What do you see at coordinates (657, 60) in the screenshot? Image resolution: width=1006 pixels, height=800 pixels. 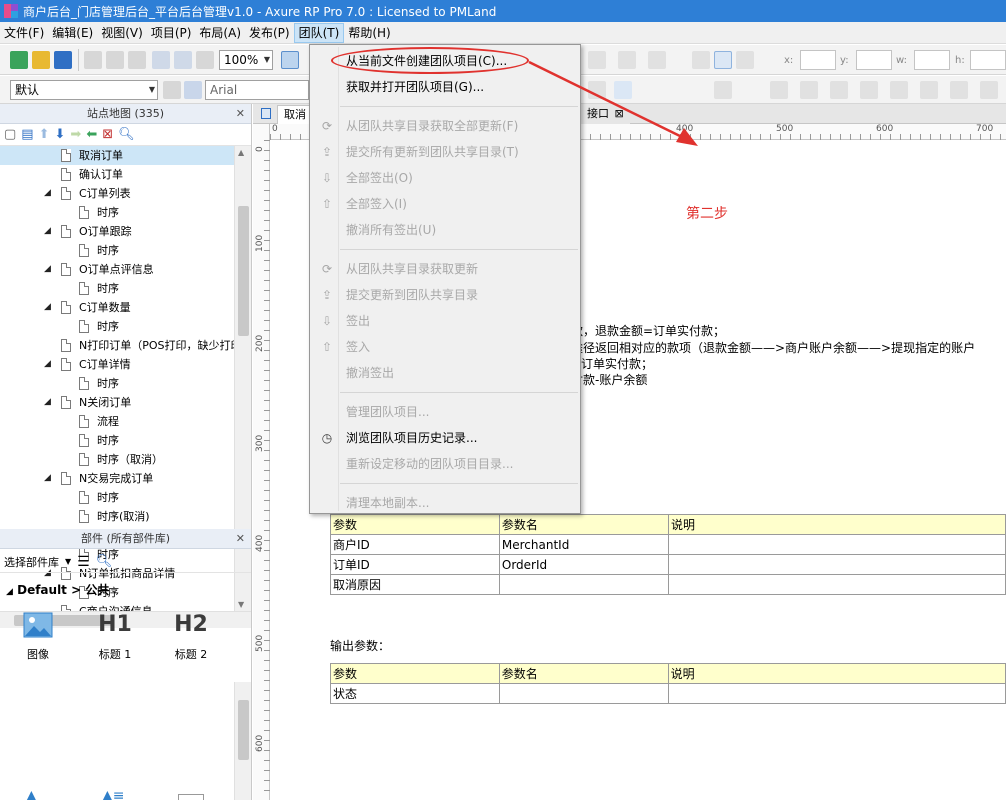 I see `line-color-icon` at bounding box center [657, 60].